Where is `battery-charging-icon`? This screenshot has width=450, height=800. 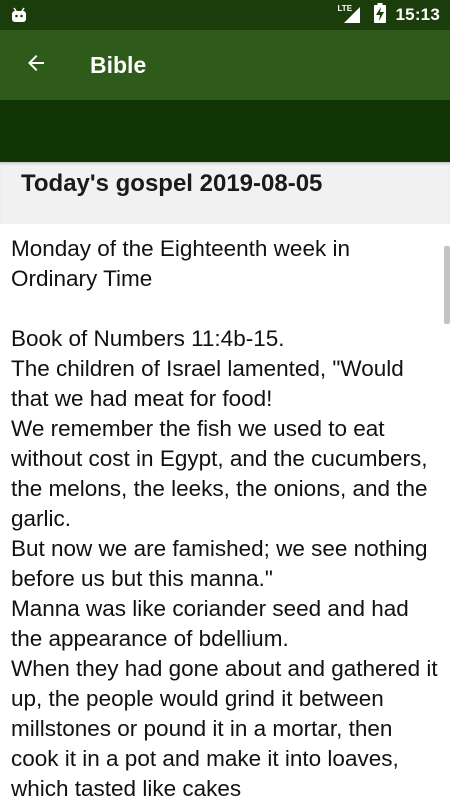
battery-charging-icon is located at coordinates (379, 15).